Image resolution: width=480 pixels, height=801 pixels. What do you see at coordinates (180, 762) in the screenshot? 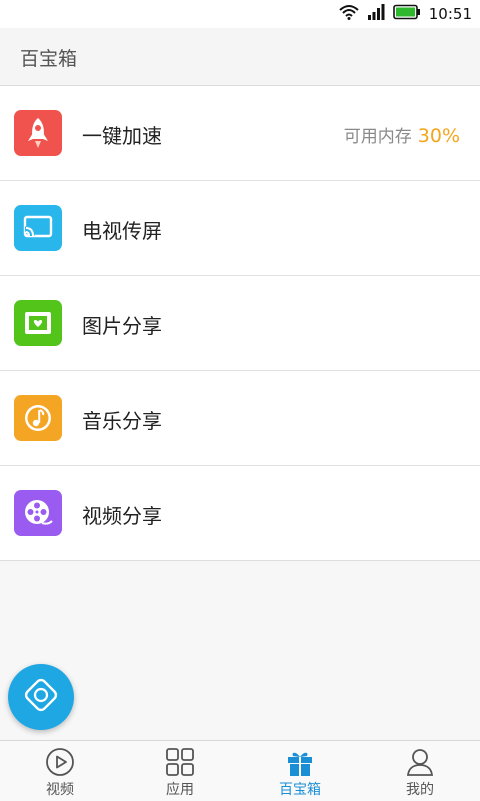
I see `grid-icon` at bounding box center [180, 762].